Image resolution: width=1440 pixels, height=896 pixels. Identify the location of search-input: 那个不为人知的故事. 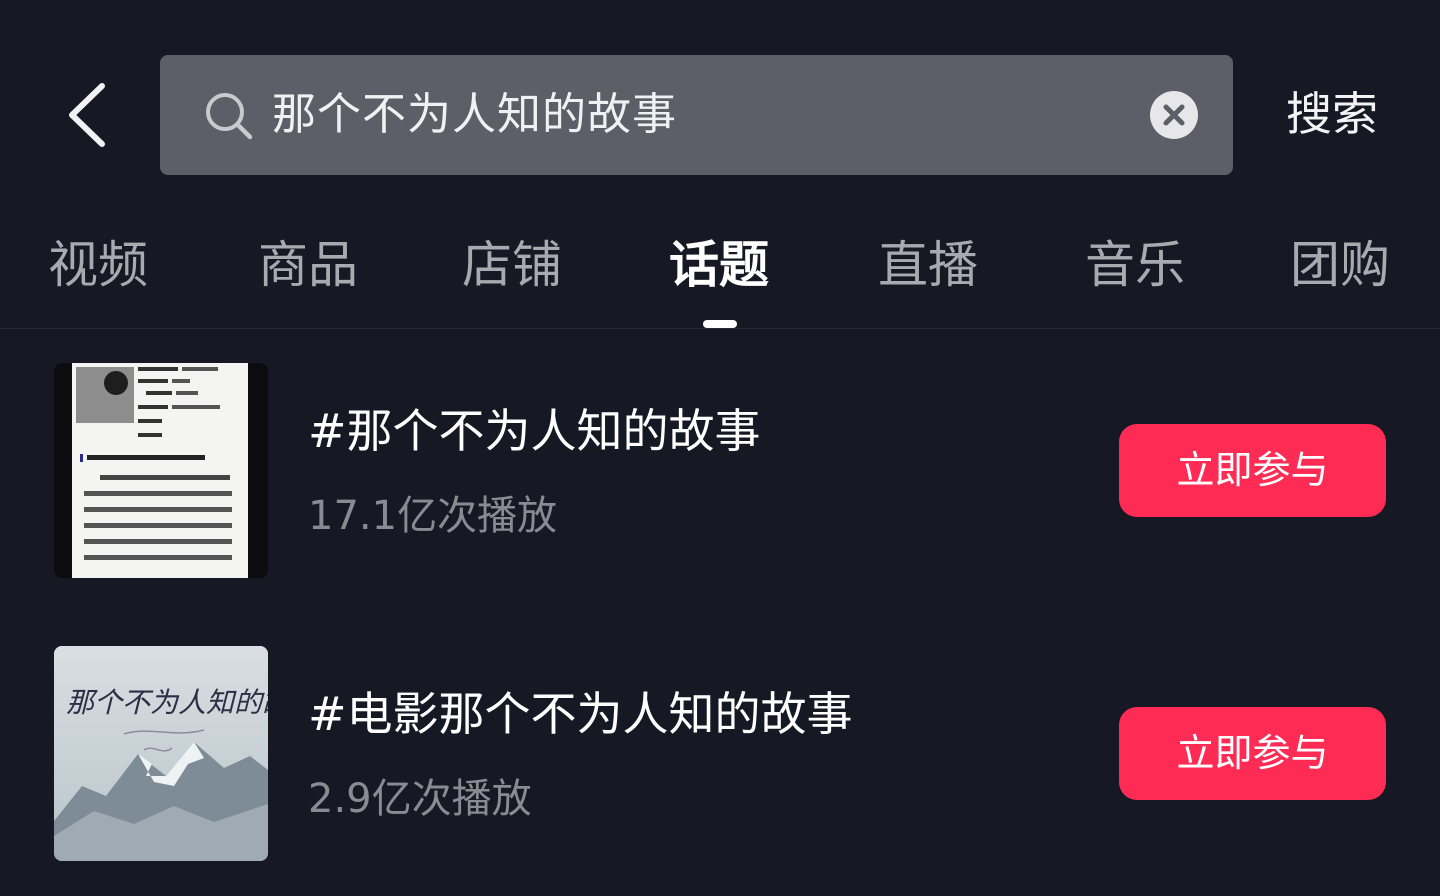
(474, 115).